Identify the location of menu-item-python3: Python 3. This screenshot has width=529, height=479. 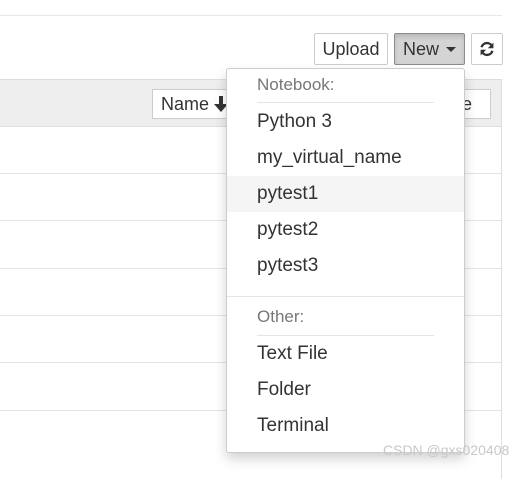
(345, 122).